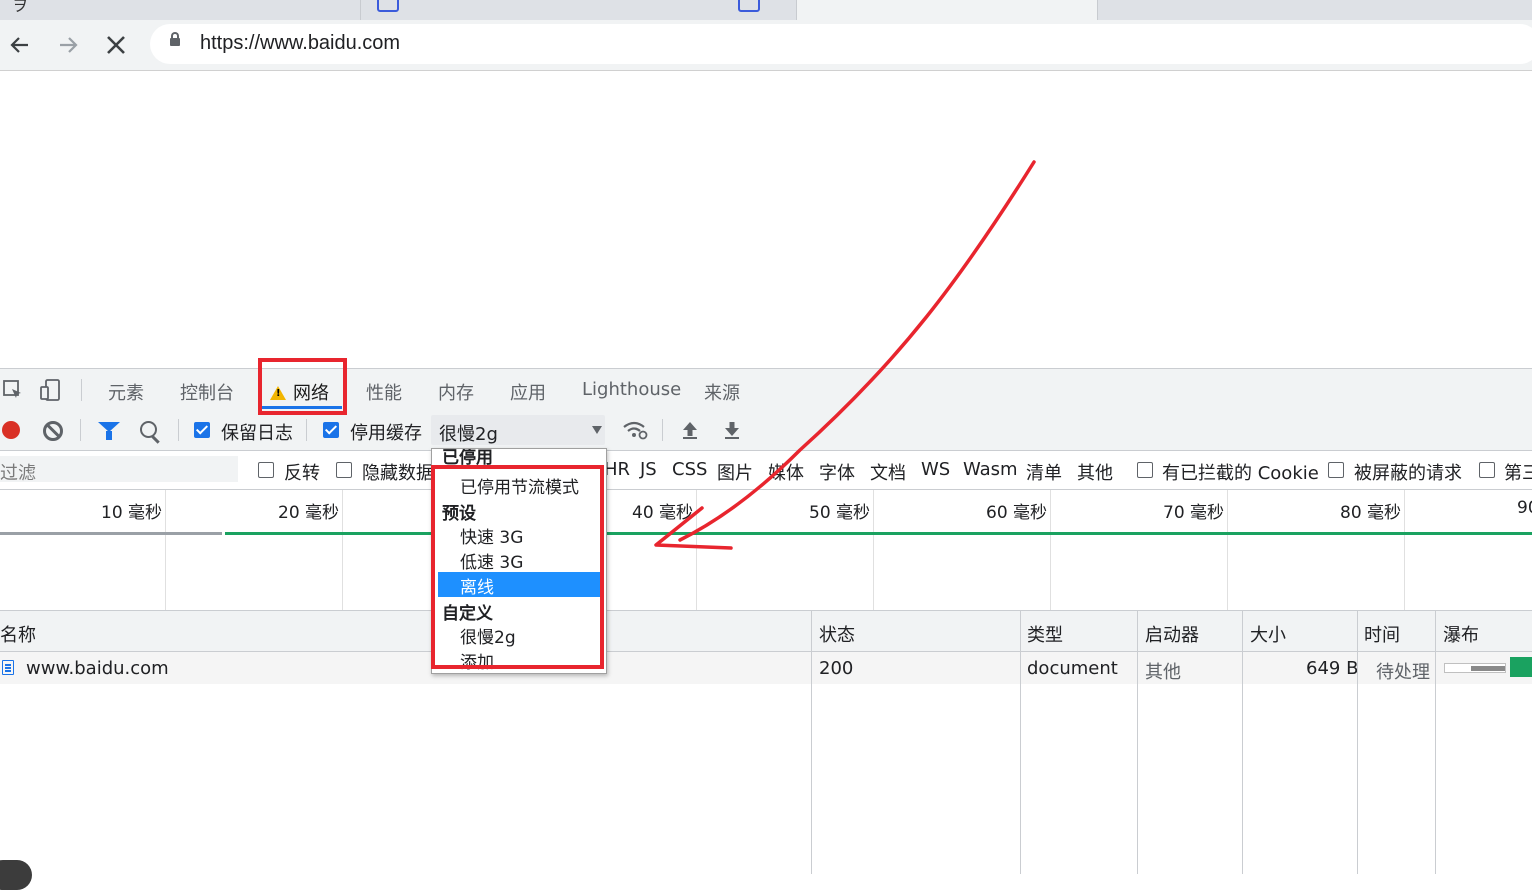  I want to click on timeline-tick-label: 80 毫秒, so click(1371, 513).